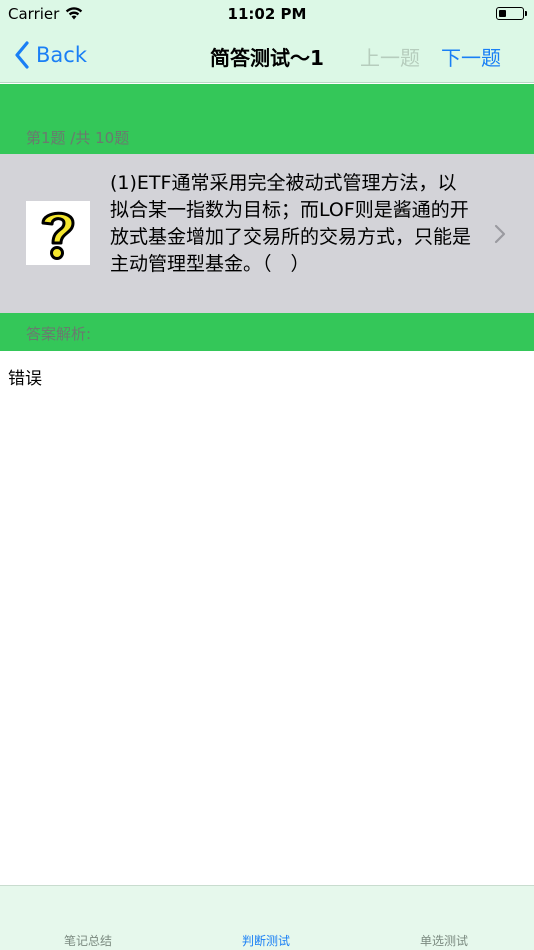 This screenshot has width=534, height=950. Describe the element at coordinates (267, 332) in the screenshot. I see `answer-header: 答案解析:` at that location.